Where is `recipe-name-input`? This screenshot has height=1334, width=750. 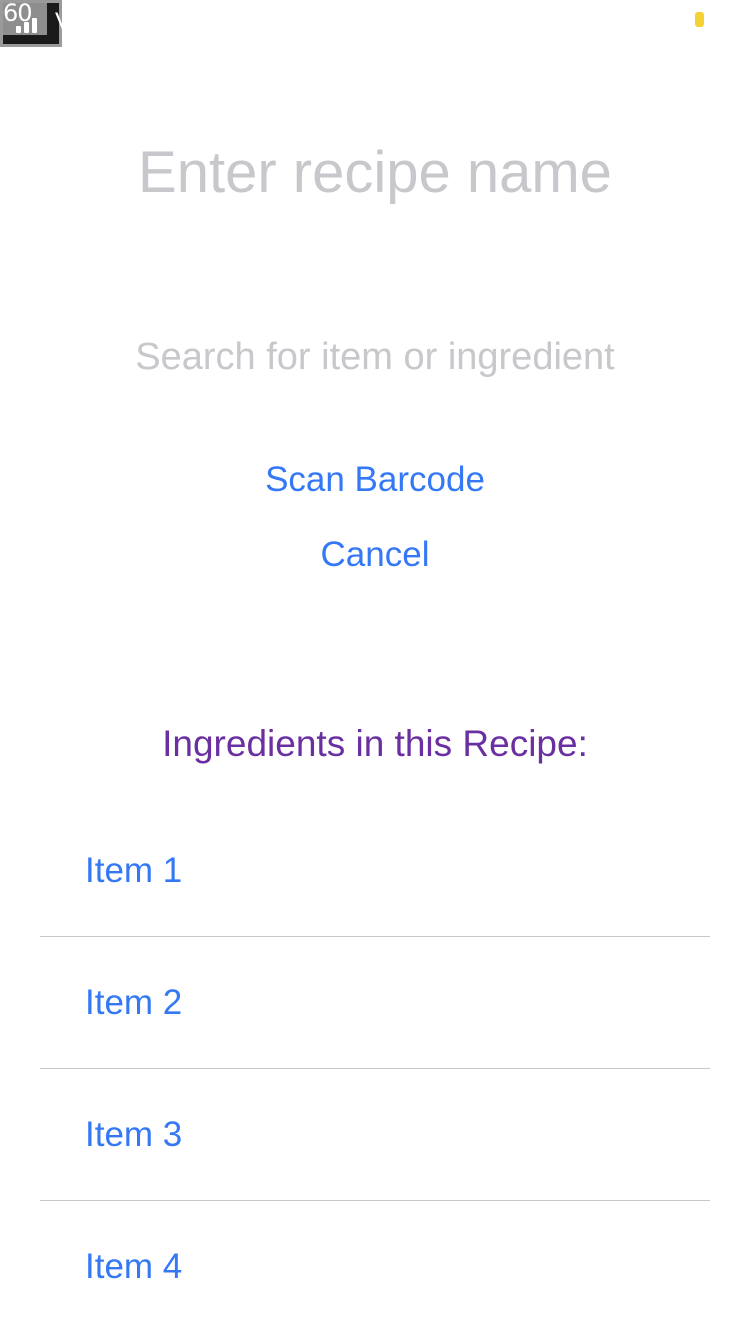 recipe-name-input is located at coordinates (375, 172).